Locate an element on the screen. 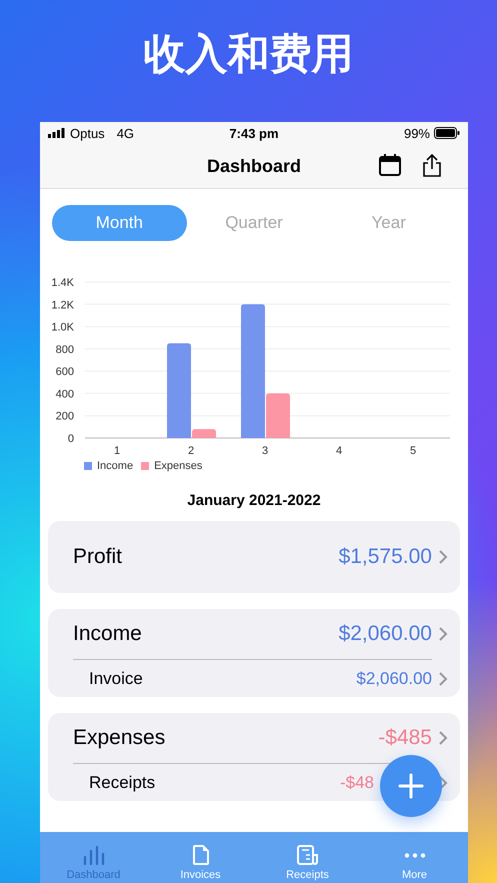 The image size is (497, 883). tab-bar-item: Invoices is located at coordinates (200, 857).